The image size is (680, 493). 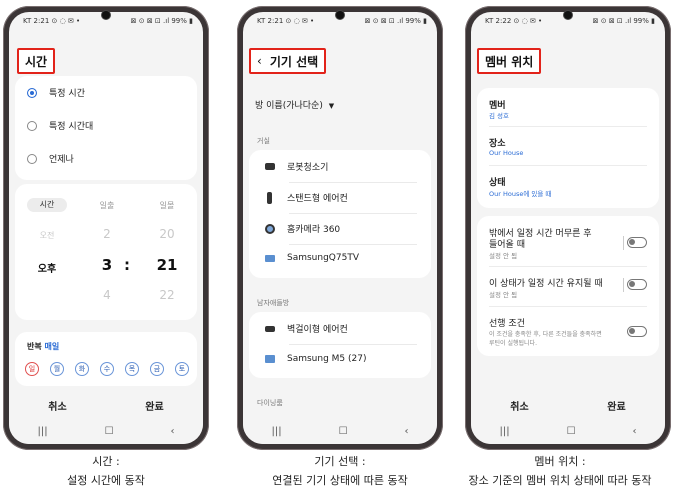 What do you see at coordinates (47, 235) in the screenshot?
I see `ampm-above: 오전` at bounding box center [47, 235].